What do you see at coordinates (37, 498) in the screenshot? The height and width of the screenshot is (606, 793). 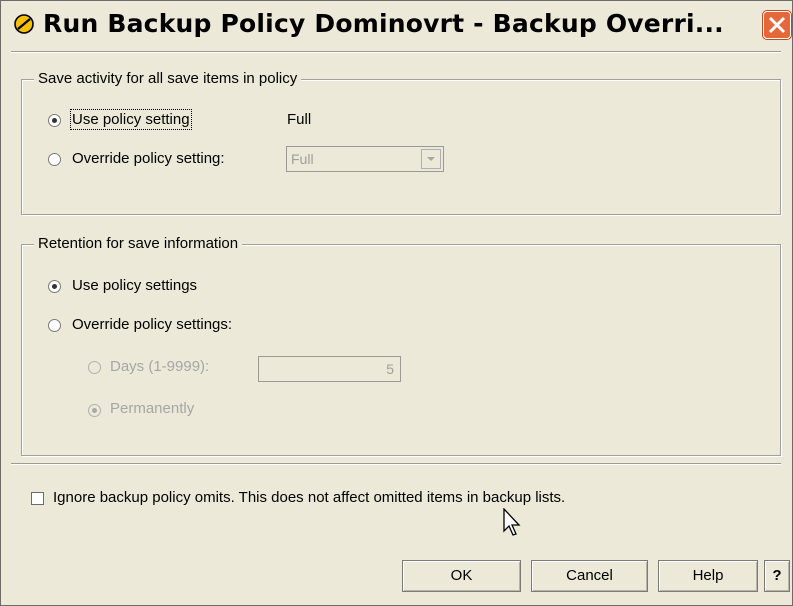 I see `ignore-omits-checkbox` at bounding box center [37, 498].